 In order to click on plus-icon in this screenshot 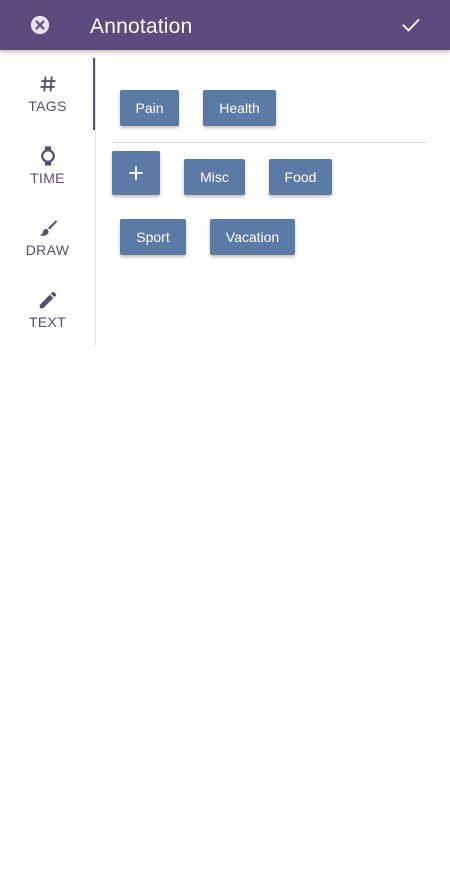, I will do `click(136, 173)`.